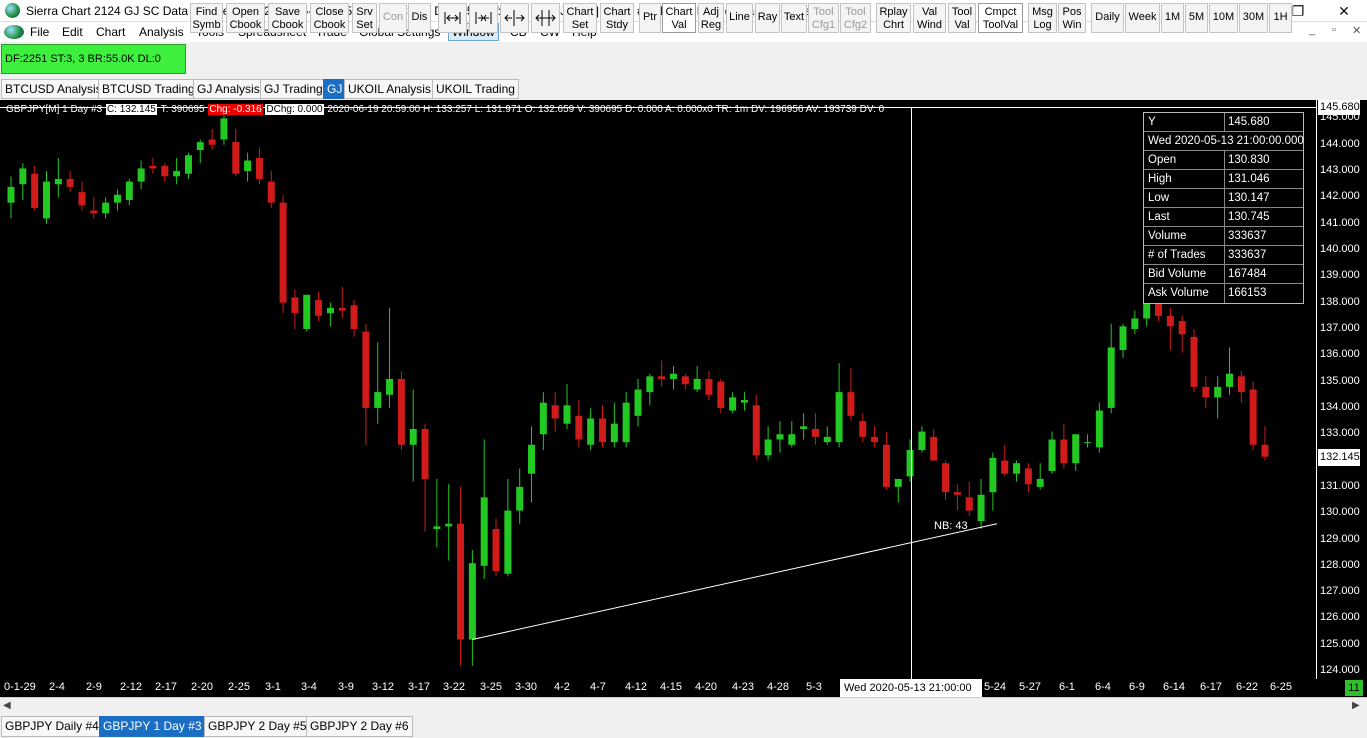  I want to click on price-tick-label: 134.000, so click(1340, 406).